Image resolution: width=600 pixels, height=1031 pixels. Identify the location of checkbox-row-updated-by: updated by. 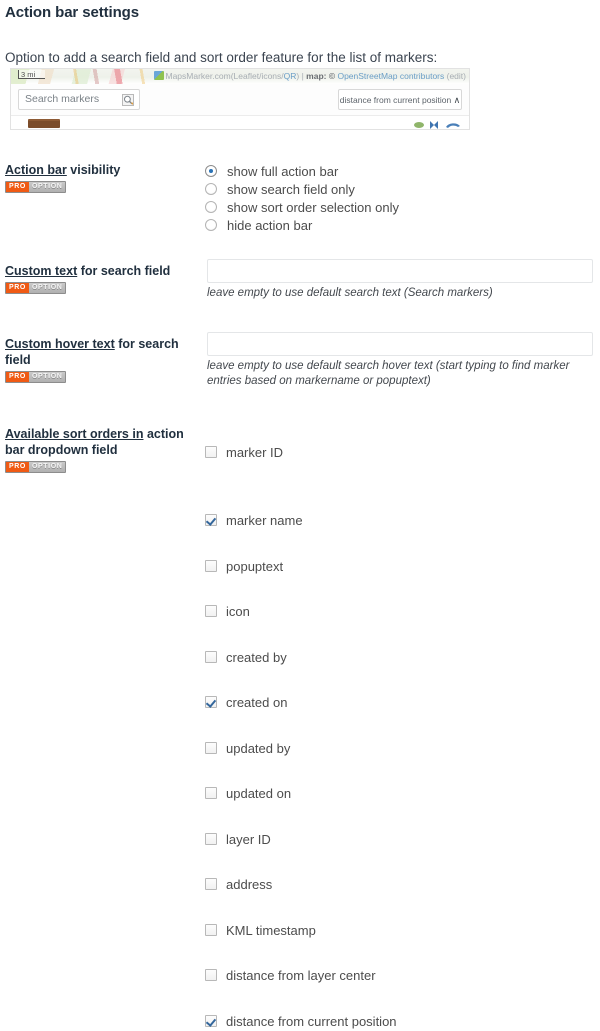
(247, 748).